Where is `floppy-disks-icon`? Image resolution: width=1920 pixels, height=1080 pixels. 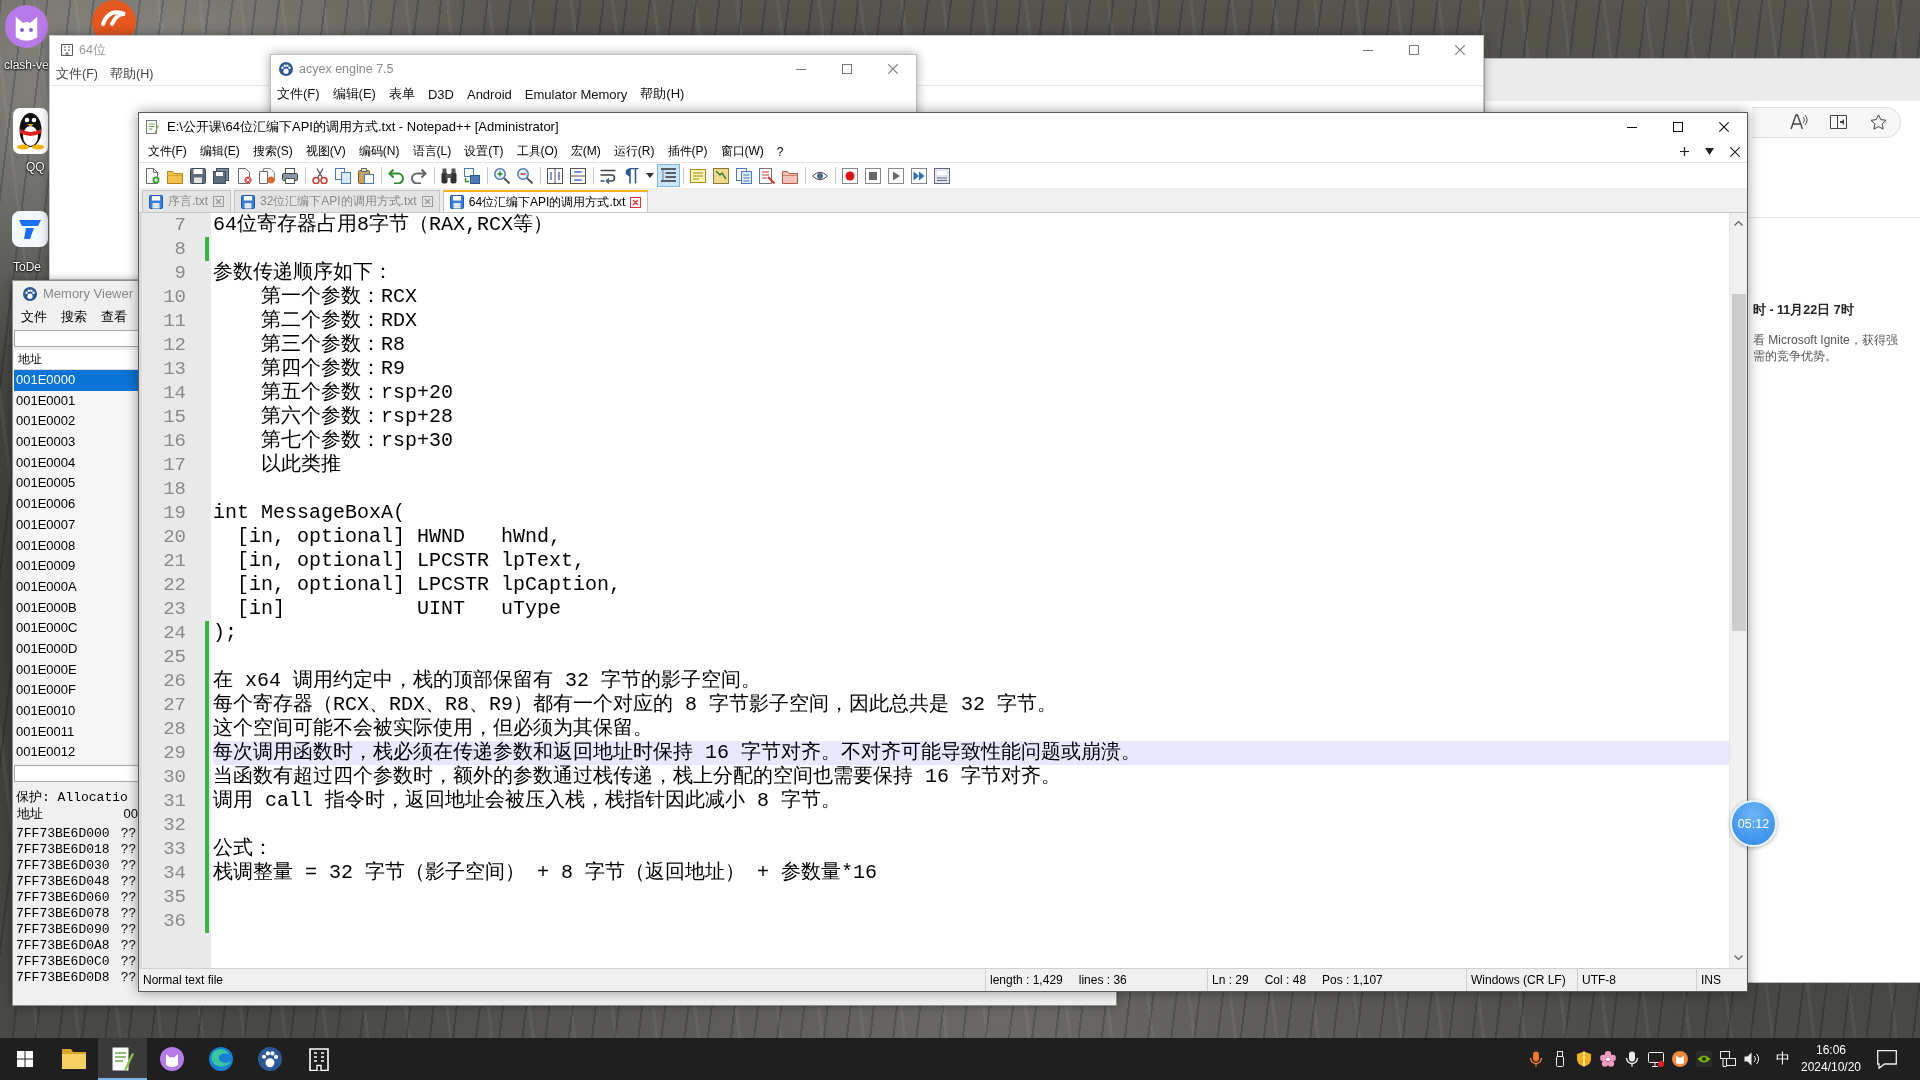 floppy-disks-icon is located at coordinates (221, 175).